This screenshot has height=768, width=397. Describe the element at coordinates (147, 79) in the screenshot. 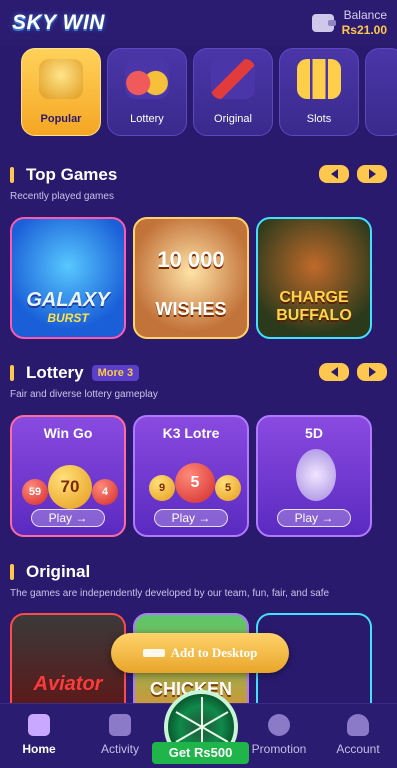

I see `lottery-balls-icon` at that location.